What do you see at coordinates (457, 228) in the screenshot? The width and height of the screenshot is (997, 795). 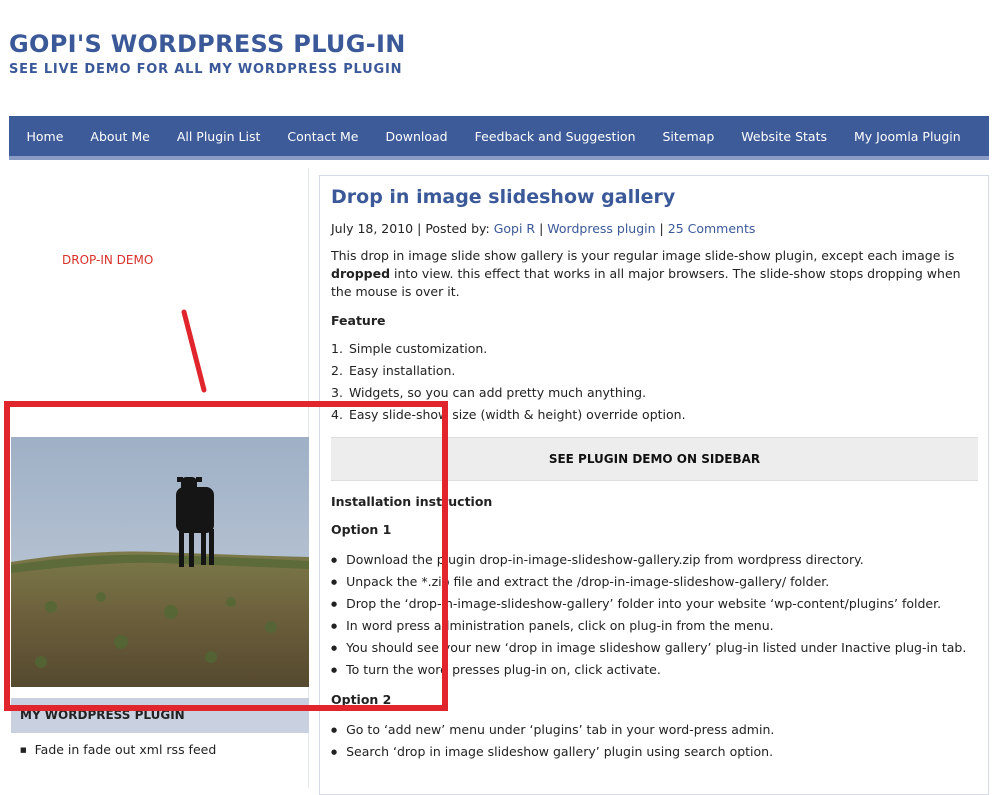 I see `posted-by-label: Posted by:` at bounding box center [457, 228].